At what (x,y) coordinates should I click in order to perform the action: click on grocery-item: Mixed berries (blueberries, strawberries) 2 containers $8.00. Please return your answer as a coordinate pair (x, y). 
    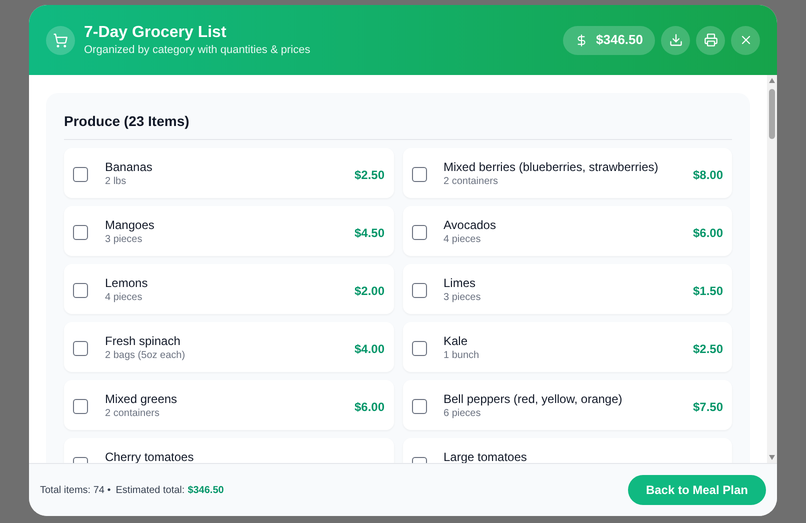
    Looking at the image, I should click on (567, 173).